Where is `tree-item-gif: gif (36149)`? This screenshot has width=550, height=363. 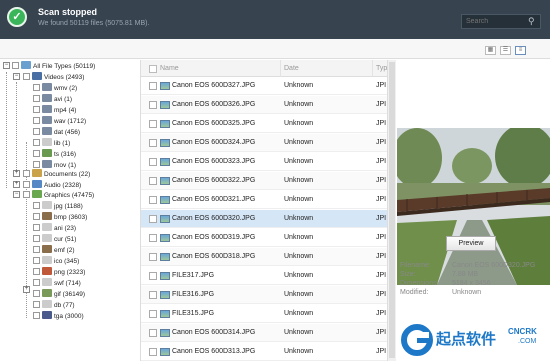
tree-item-gif: gif (36149) is located at coordinates (59, 294).